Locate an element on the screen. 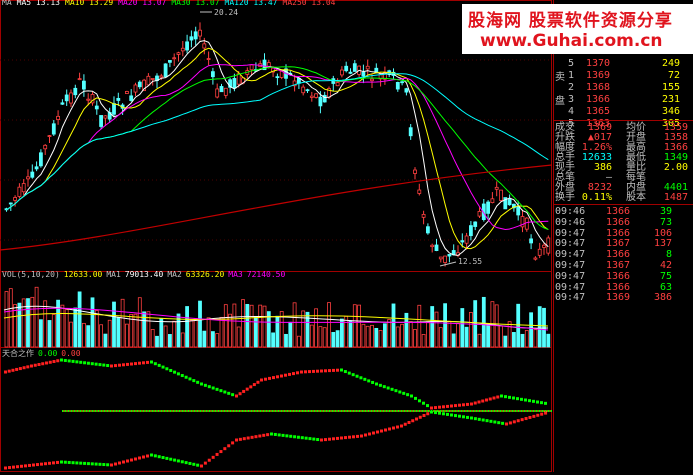 This screenshot has height=475, width=693. indicator-legend: 天合之作 0.00 0.00 is located at coordinates (43, 353).